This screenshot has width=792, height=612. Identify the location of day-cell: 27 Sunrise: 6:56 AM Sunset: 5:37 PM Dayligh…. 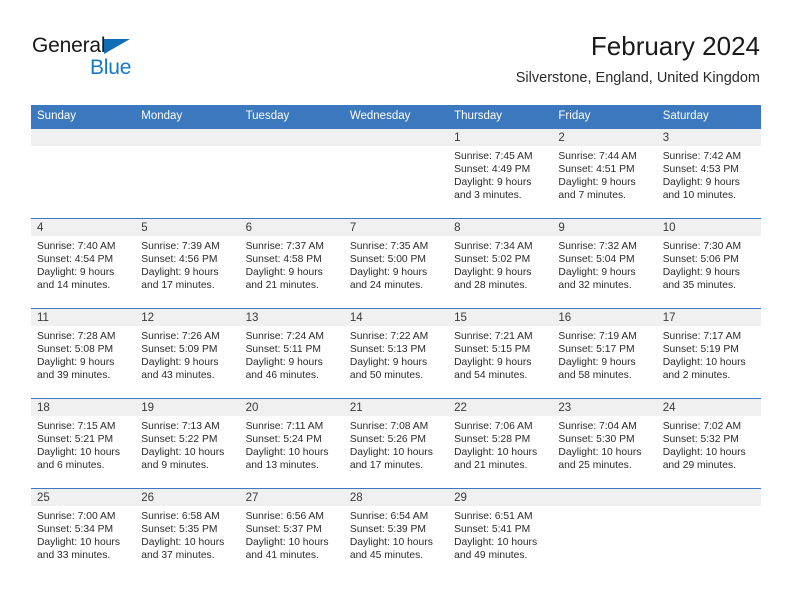
(291, 533).